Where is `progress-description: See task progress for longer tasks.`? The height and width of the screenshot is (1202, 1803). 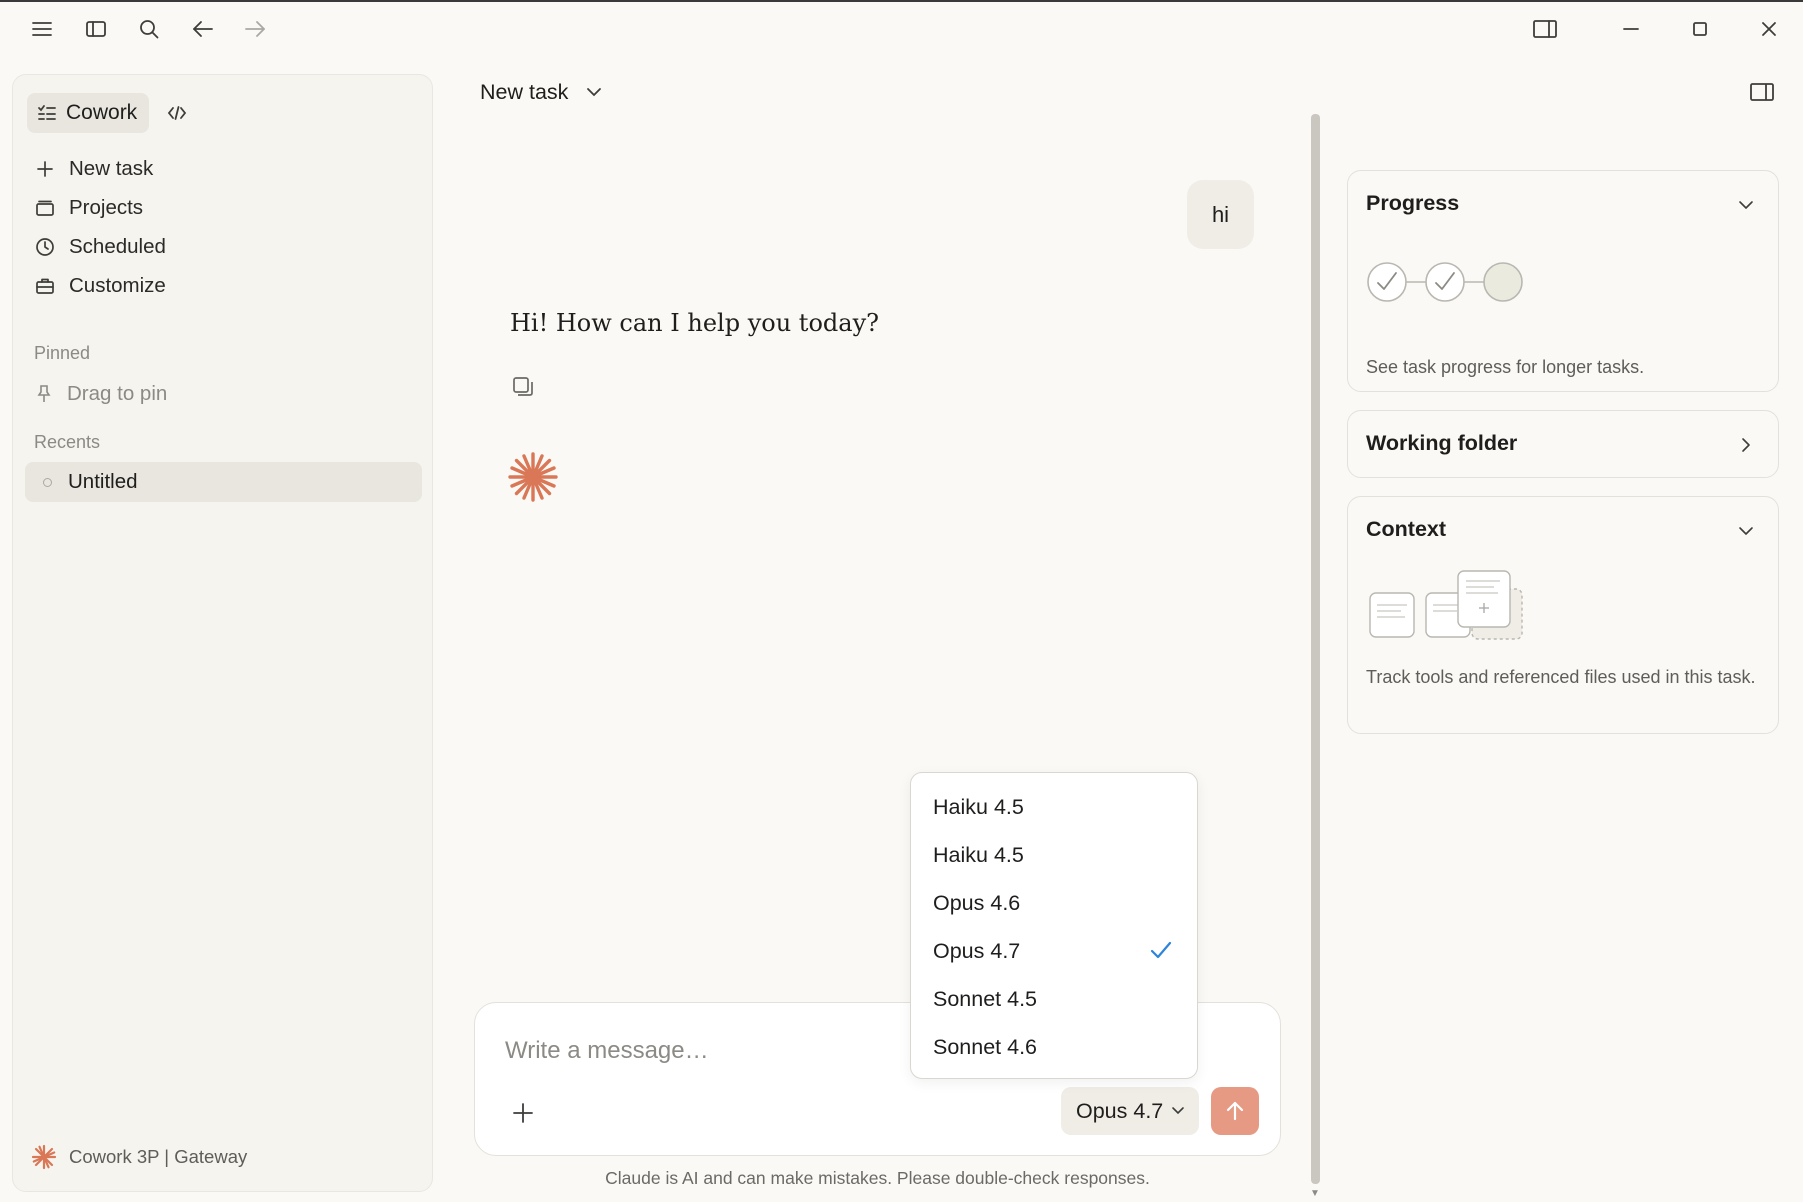
progress-description: See task progress for longer tasks. is located at coordinates (1505, 367).